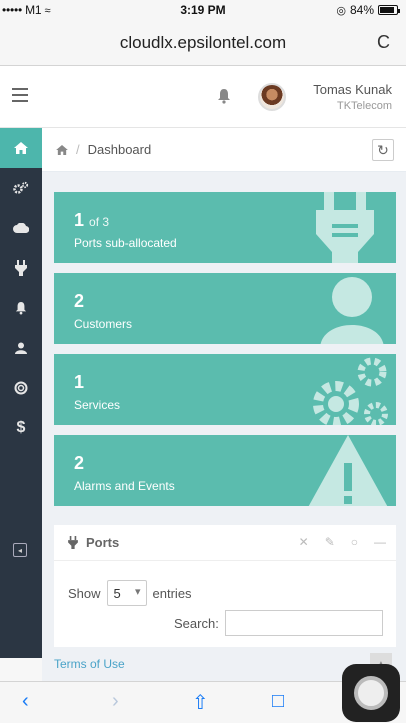  I want to click on tile-alarms: 2 Alarms and Events, so click(225, 470).